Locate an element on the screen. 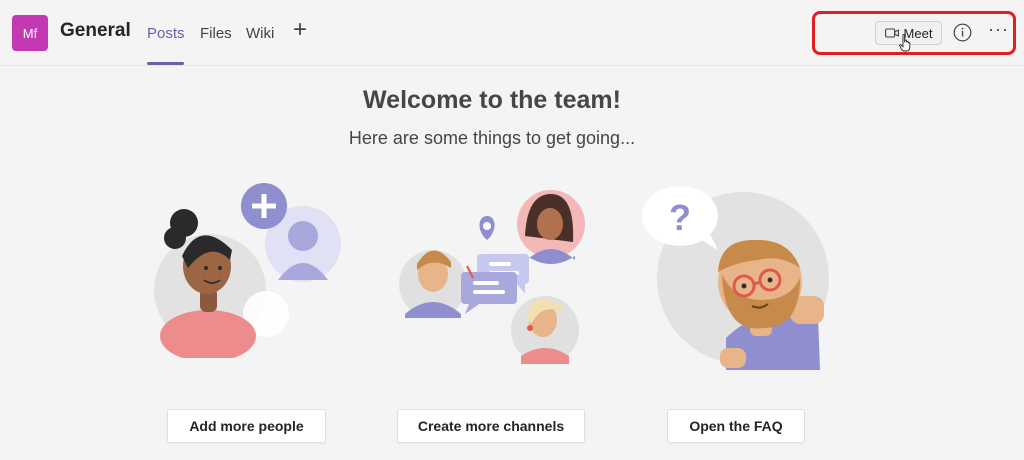 This screenshot has width=1024, height=460. video-camera-icon is located at coordinates (891, 33).